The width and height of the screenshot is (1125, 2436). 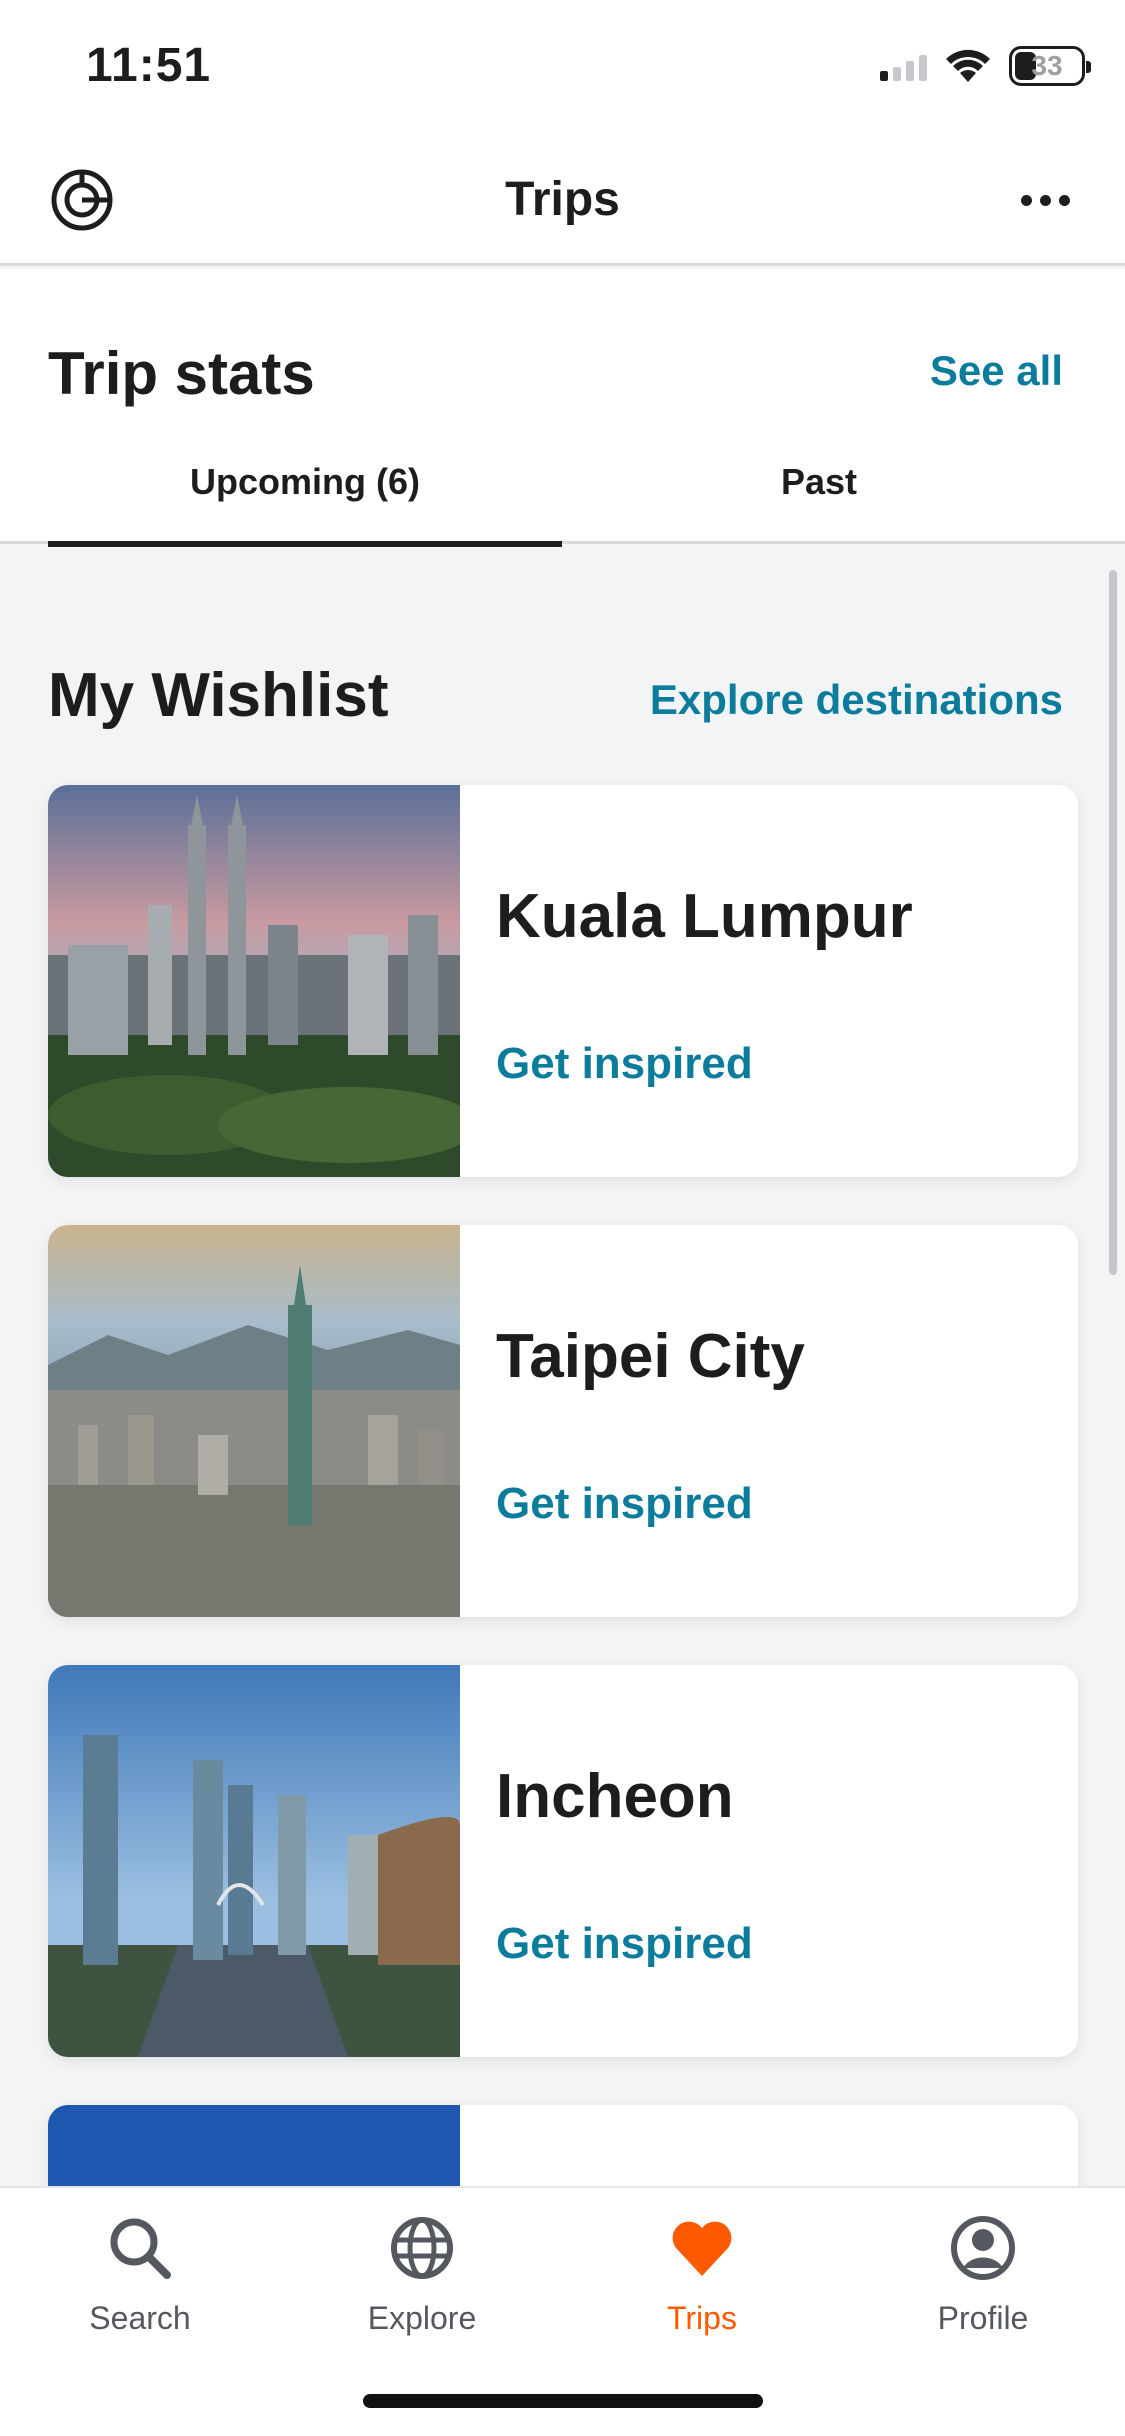 I want to click on trip-stats-section: Trip stats See all Upcoming (6) Past, so click(x=562, y=408).